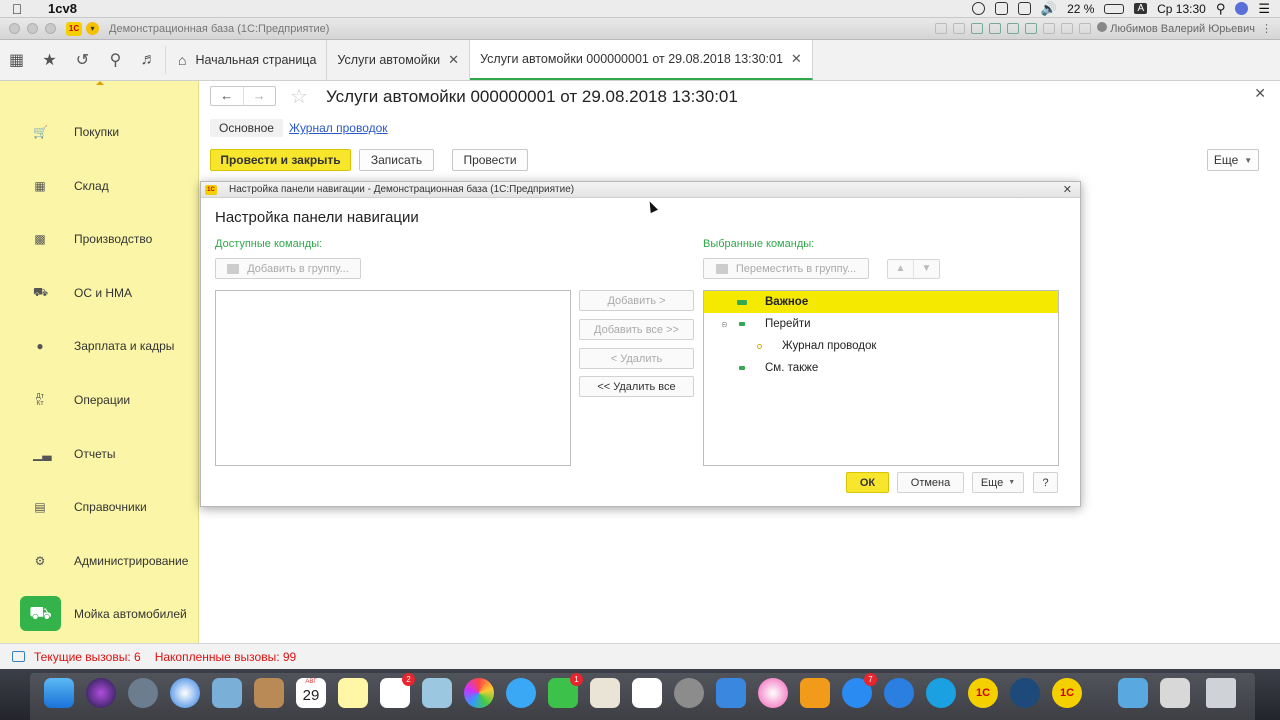 This screenshot has width=1280, height=720. Describe the element at coordinates (1025, 693) in the screenshot. I see `quicktime-icon` at that location.